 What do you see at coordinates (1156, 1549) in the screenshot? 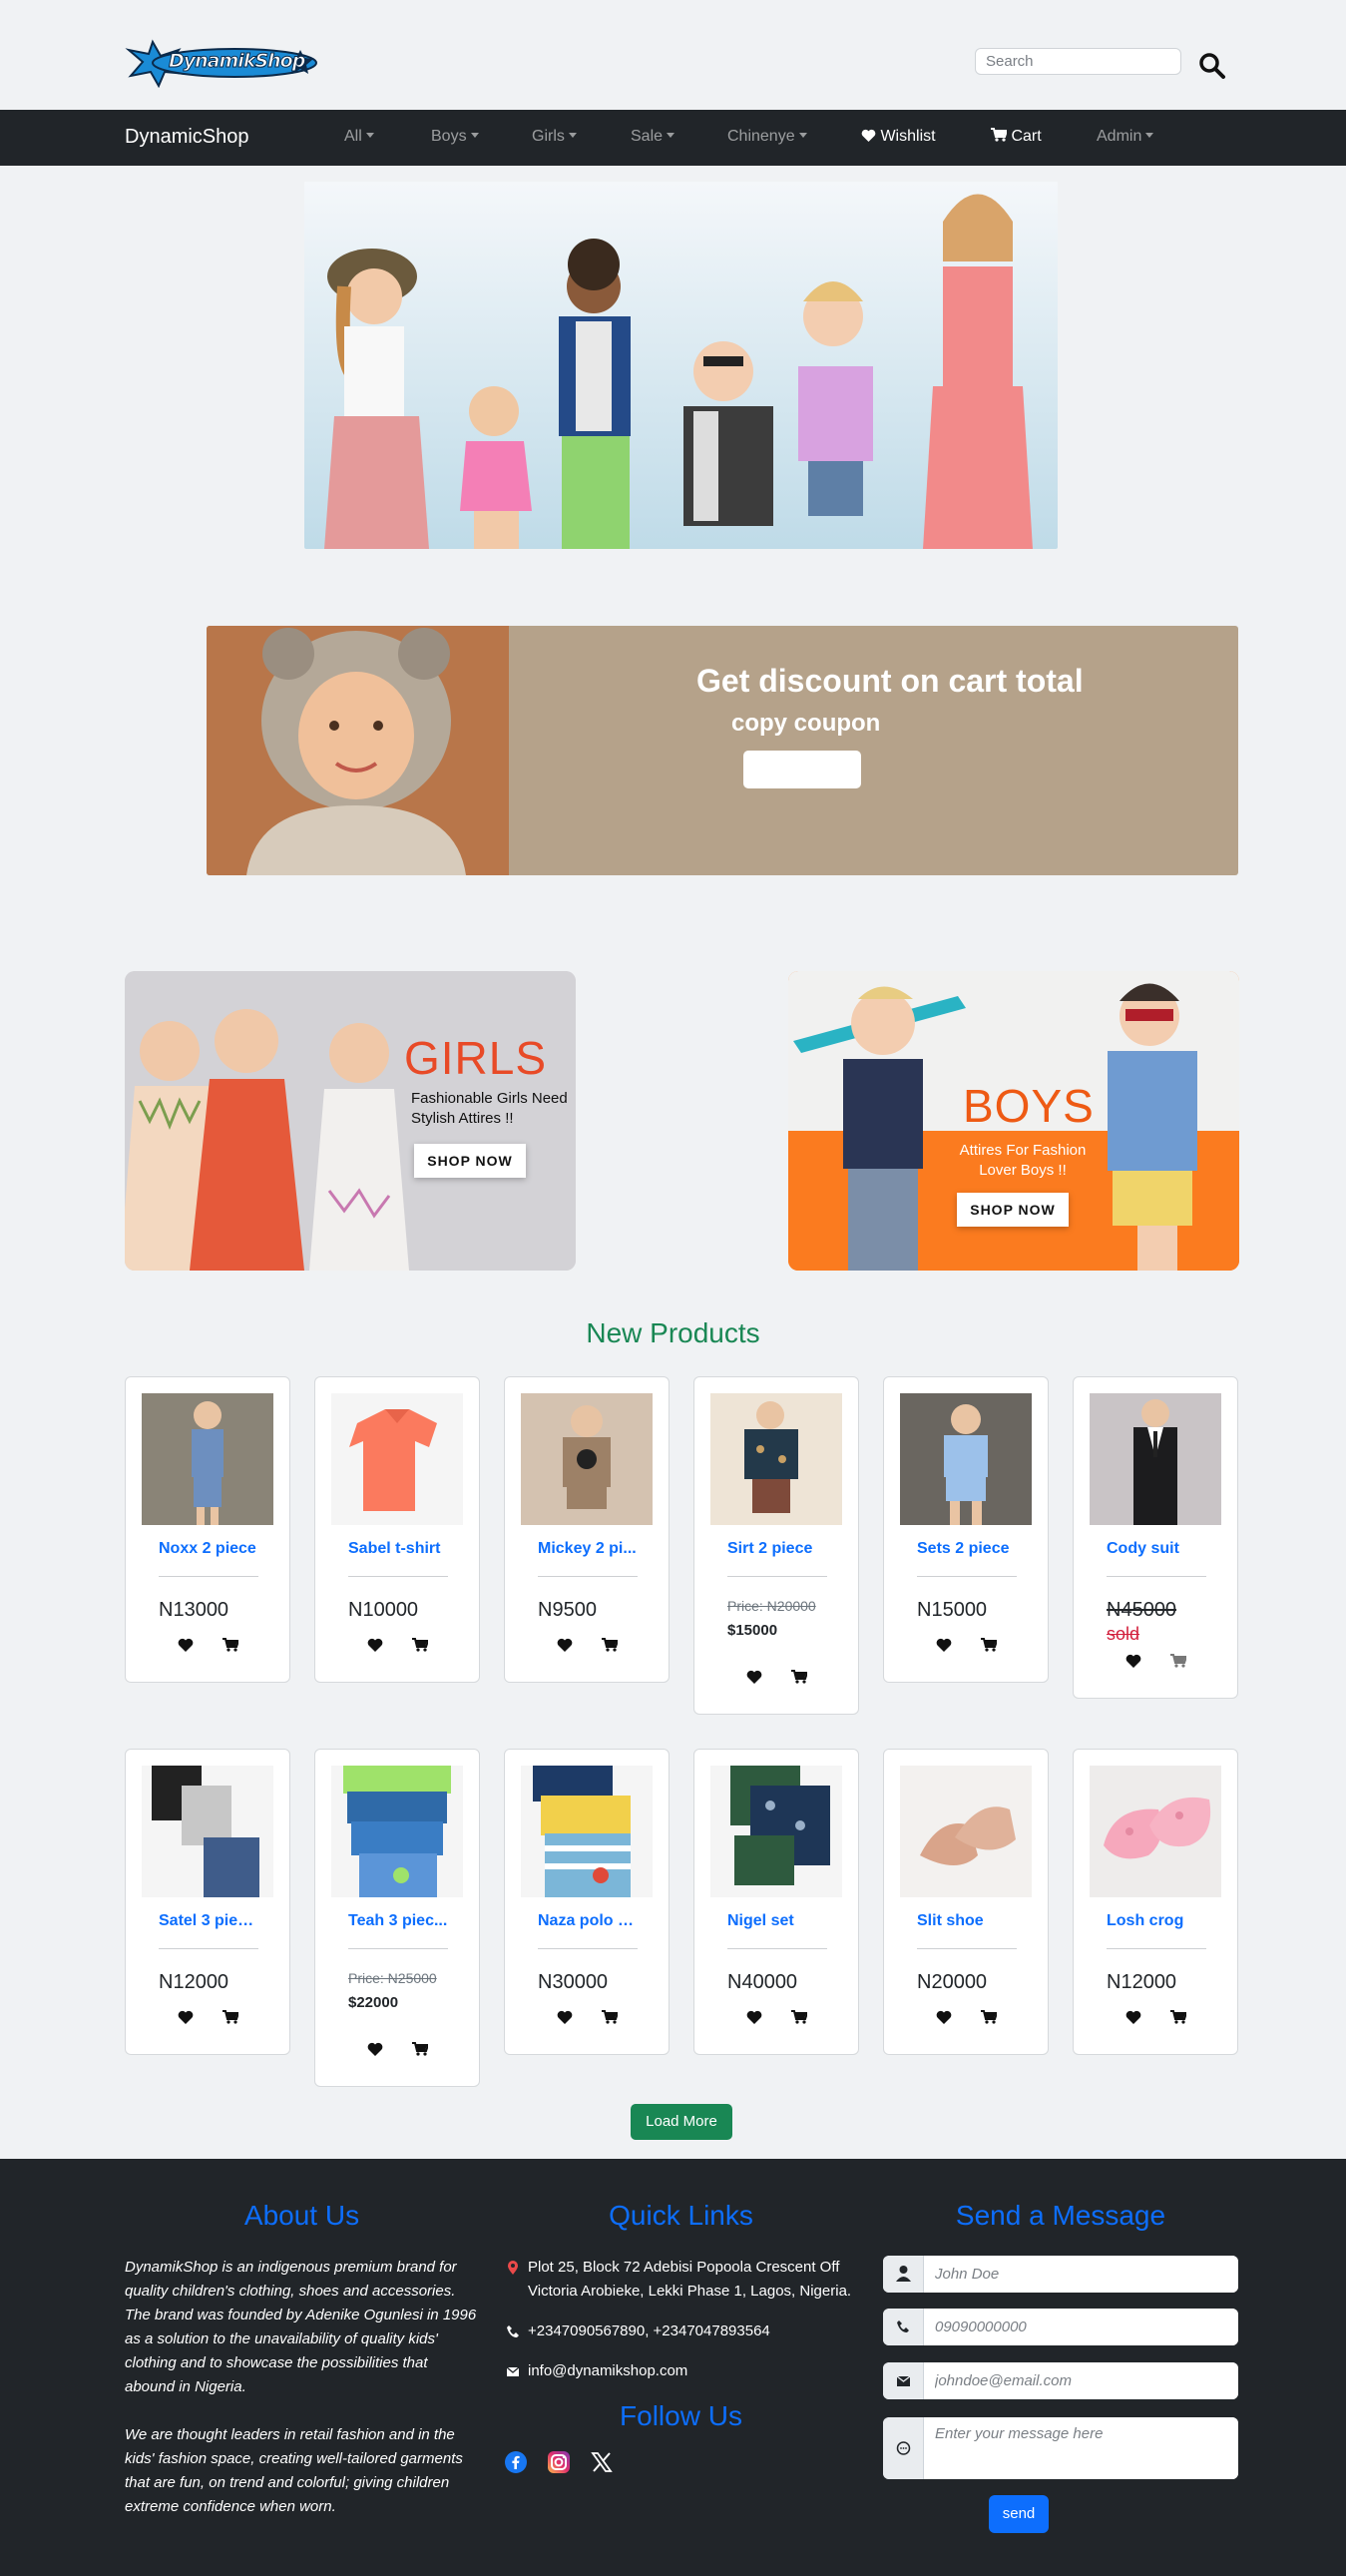
I see `product-name: Cody suit` at bounding box center [1156, 1549].